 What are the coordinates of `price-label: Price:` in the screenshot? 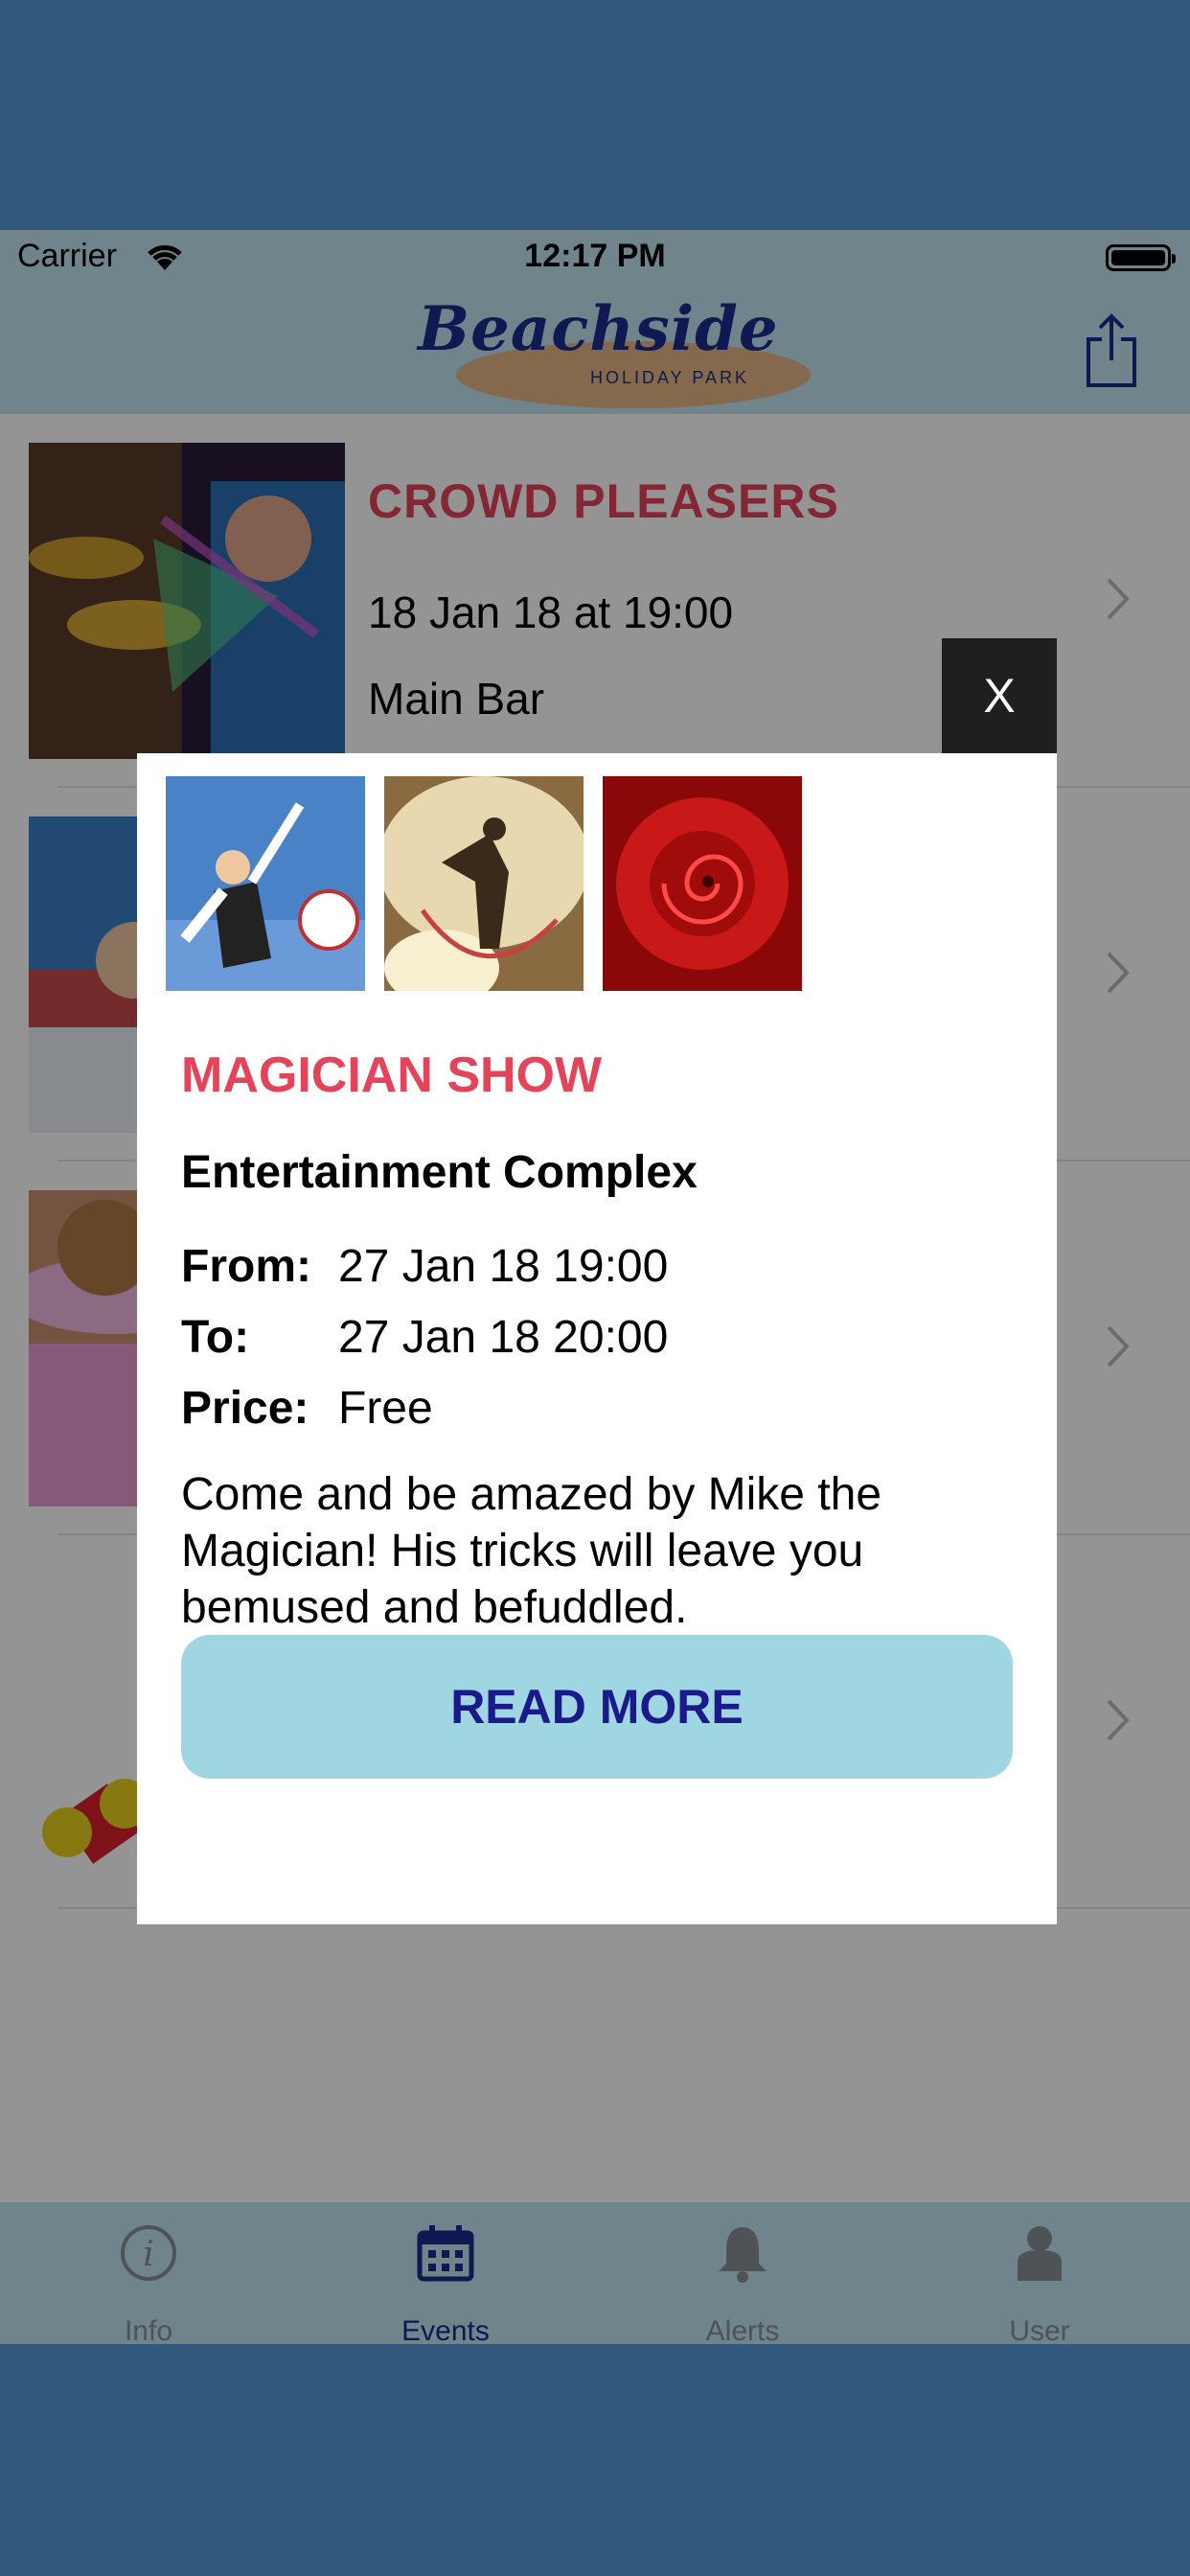 It's located at (245, 1408).